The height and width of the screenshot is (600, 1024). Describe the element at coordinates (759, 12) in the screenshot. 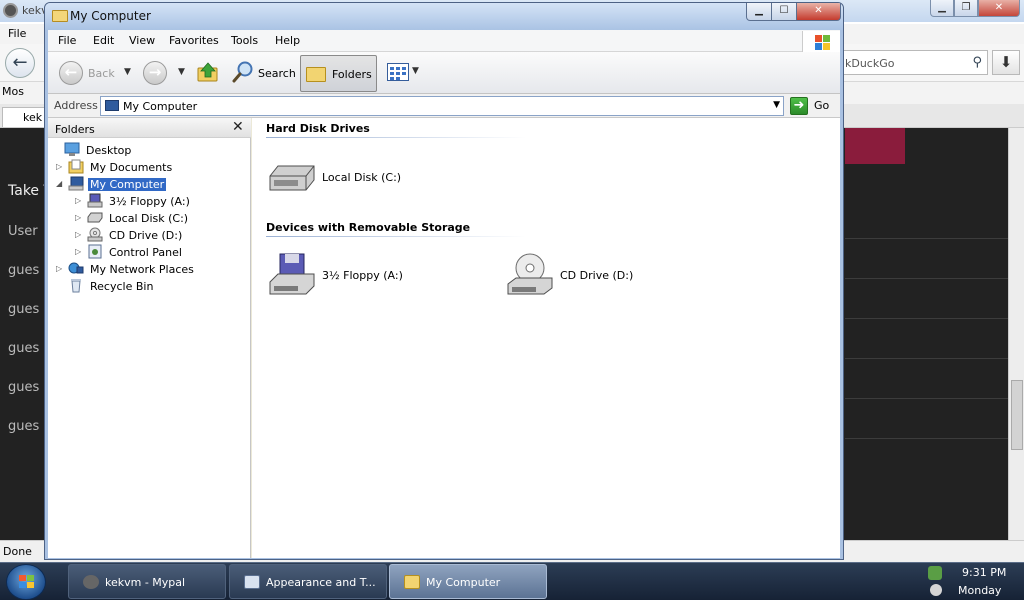

I see `minimize-button: ▁` at that location.